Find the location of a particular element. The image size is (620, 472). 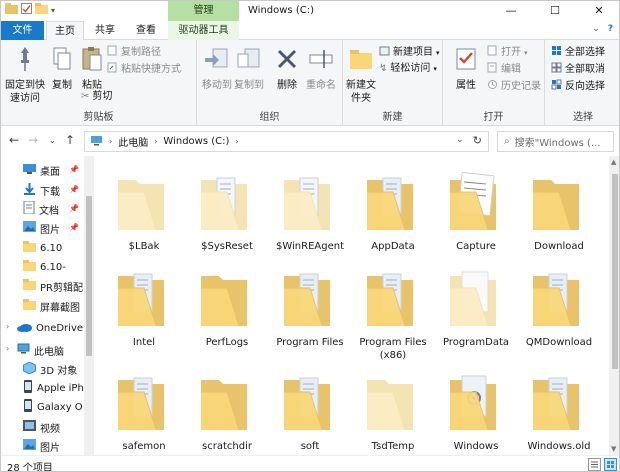

delete-button: 删除 is located at coordinates (287, 68).